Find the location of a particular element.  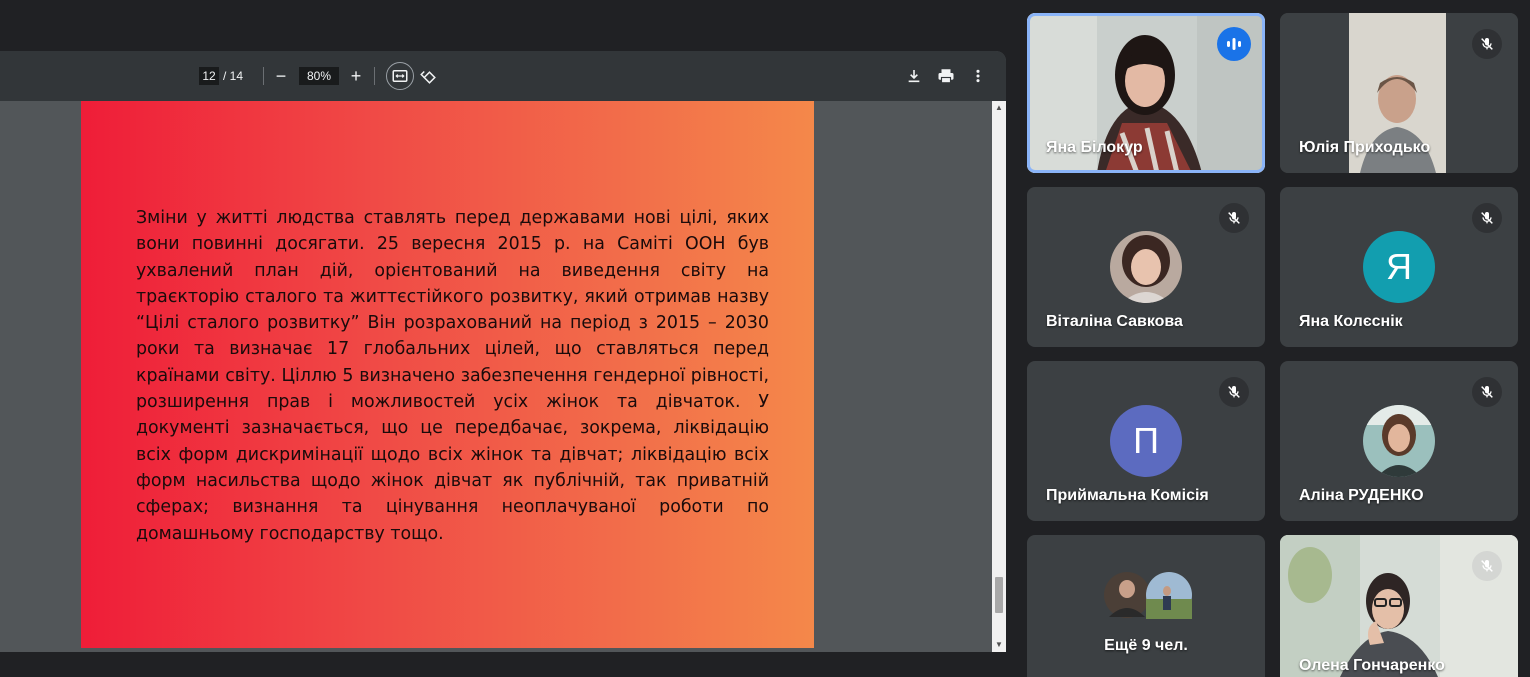

print-button is located at coordinates (946, 76).